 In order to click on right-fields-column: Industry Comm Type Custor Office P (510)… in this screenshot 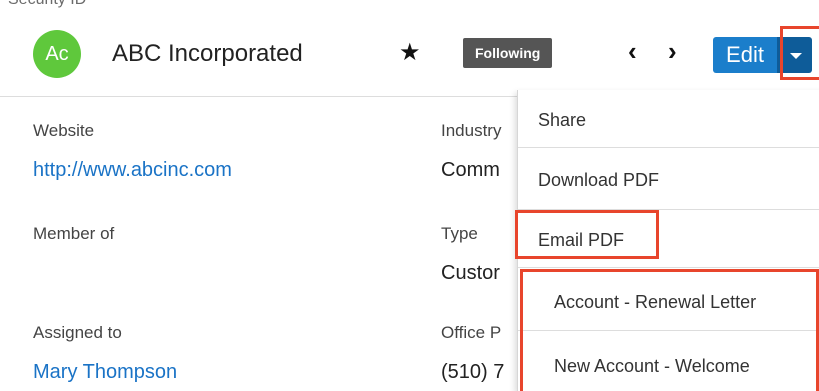, I will do `click(481, 243)`.